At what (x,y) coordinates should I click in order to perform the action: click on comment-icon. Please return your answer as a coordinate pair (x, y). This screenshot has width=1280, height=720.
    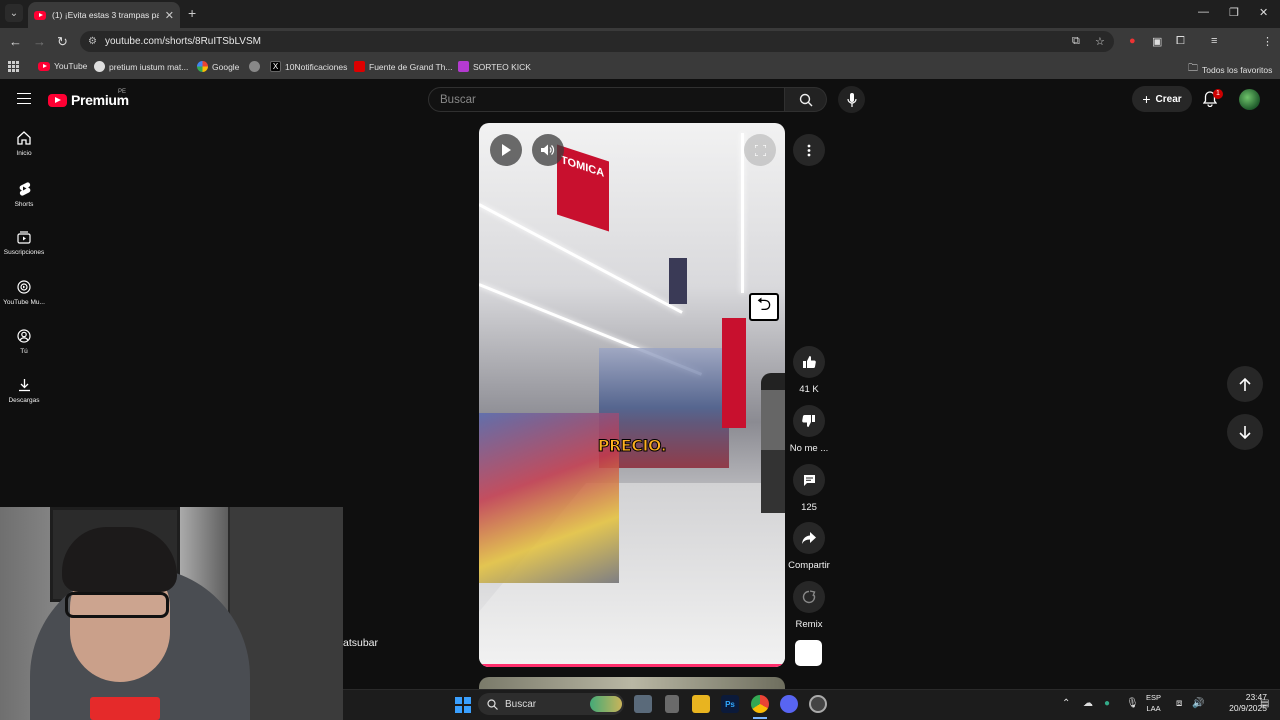
    Looking at the image, I should click on (809, 480).